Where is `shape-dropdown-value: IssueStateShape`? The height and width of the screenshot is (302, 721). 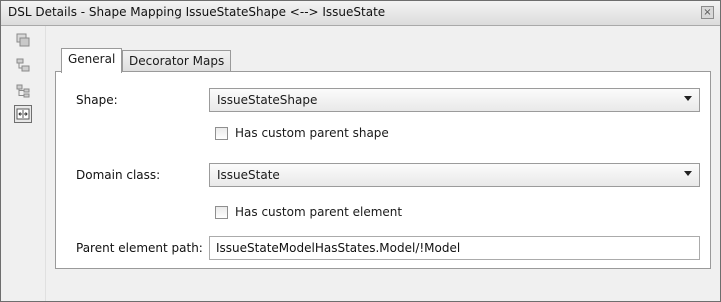 shape-dropdown-value: IssueStateShape is located at coordinates (267, 100).